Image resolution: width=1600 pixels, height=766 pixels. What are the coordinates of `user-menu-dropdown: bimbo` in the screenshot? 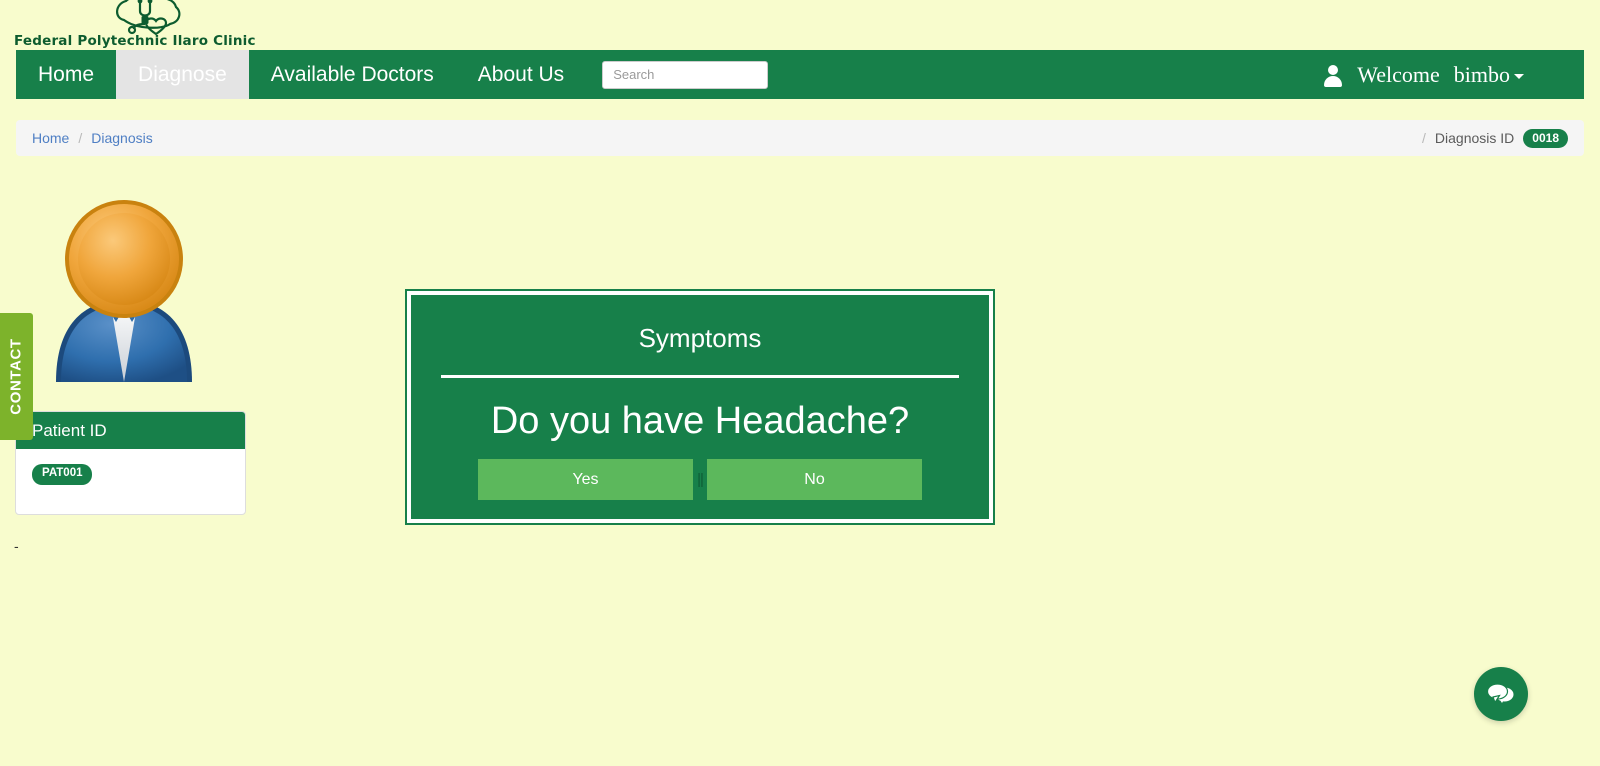 It's located at (1489, 75).